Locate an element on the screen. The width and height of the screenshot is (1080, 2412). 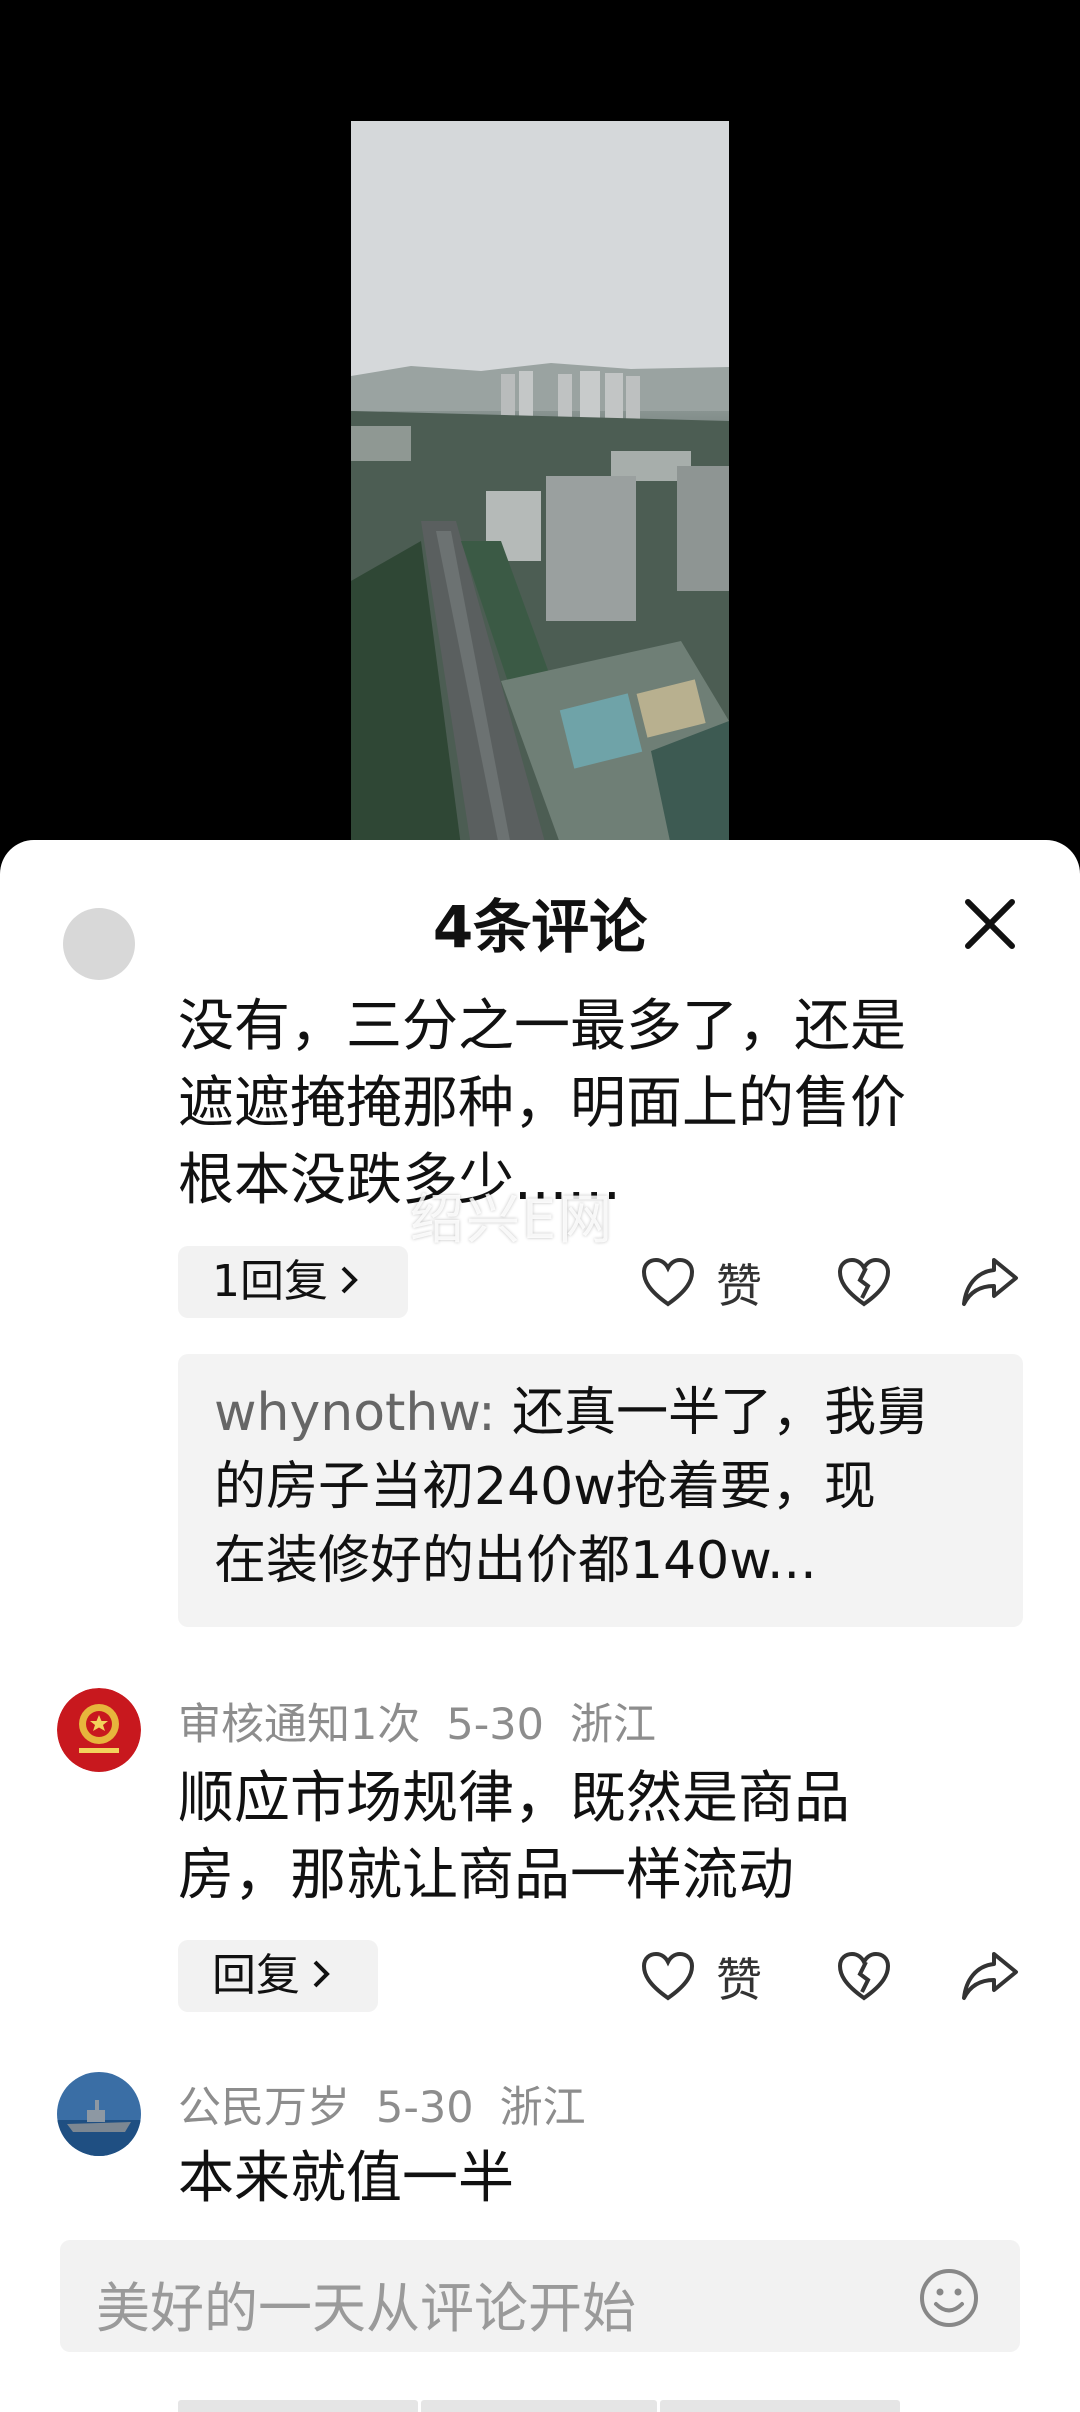
sheet-title: 4条评论 is located at coordinates (540, 927).